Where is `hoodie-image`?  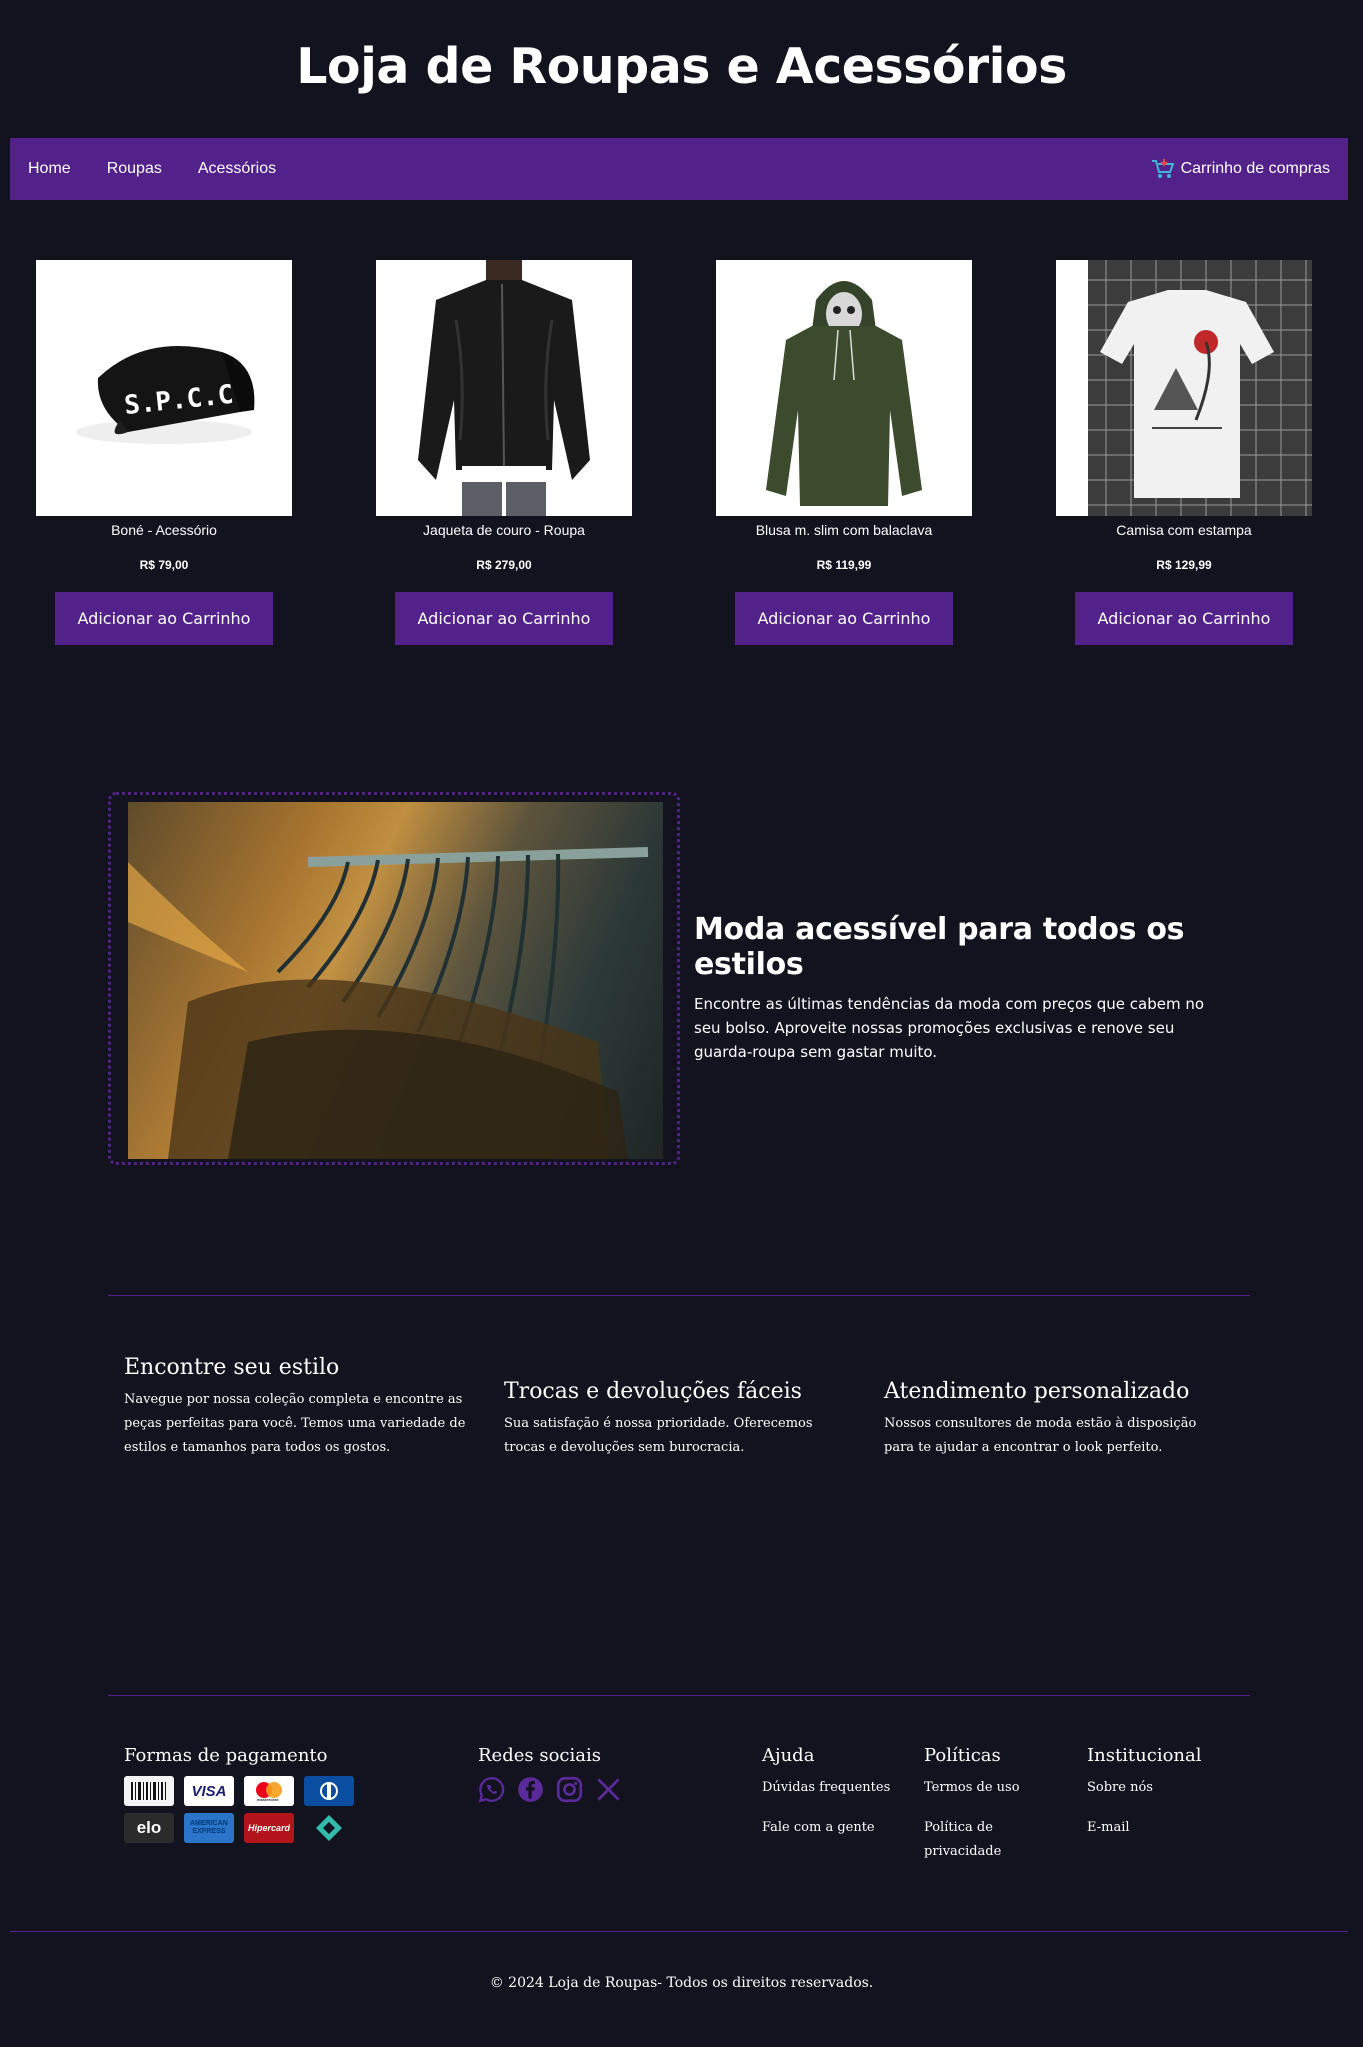 hoodie-image is located at coordinates (844, 388).